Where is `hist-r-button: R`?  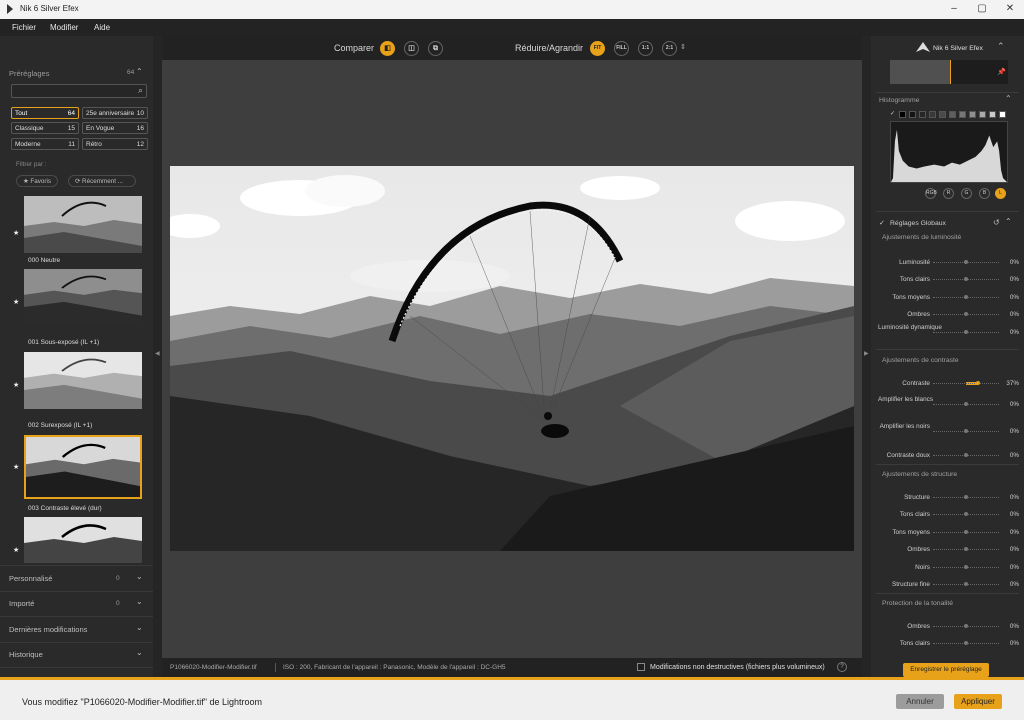
hist-r-button: R is located at coordinates (948, 193).